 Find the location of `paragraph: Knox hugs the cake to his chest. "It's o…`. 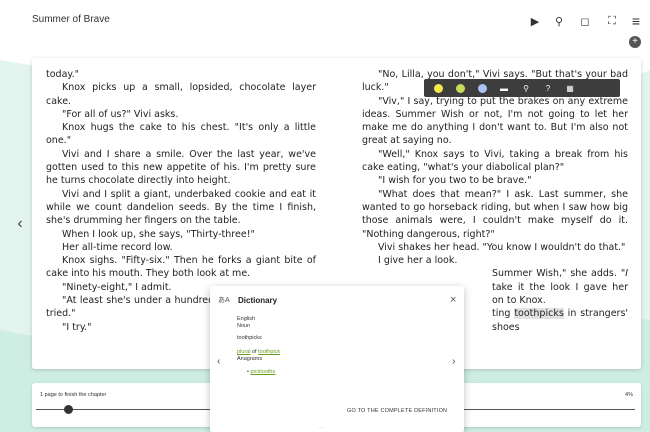

paragraph: Knox hugs the cake to his chest. "It's o… is located at coordinates (181, 134).